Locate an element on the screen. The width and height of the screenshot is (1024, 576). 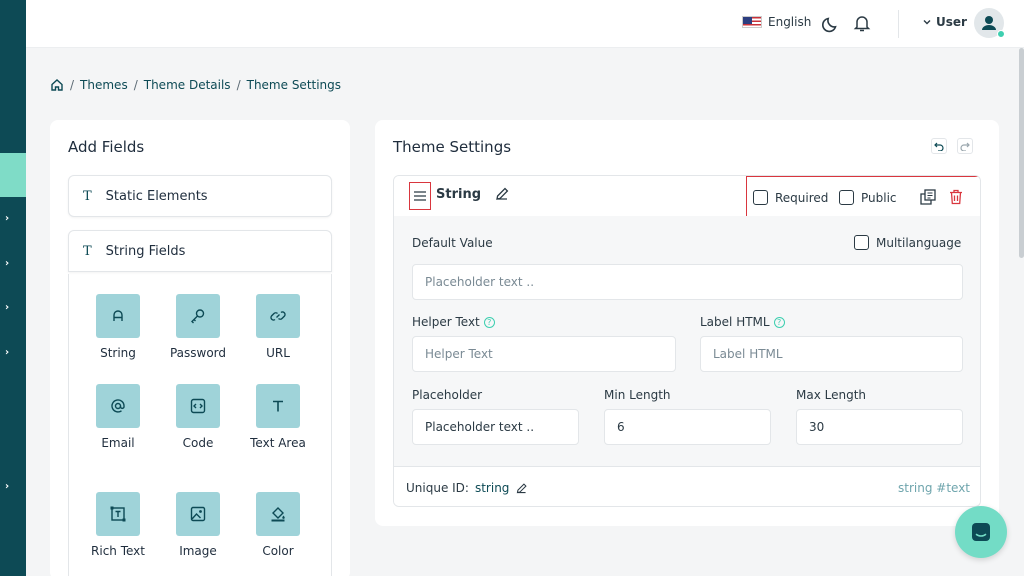
page-scrollbar is located at coordinates (1021, 153).